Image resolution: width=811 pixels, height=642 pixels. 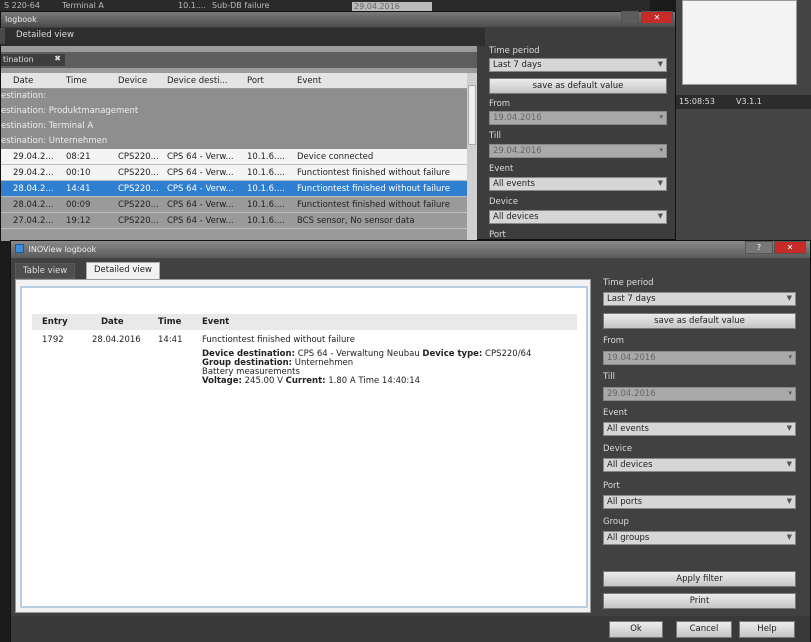 What do you see at coordinates (242, 37) in the screenshot?
I see `back-tabbar: Detailed view` at bounding box center [242, 37].